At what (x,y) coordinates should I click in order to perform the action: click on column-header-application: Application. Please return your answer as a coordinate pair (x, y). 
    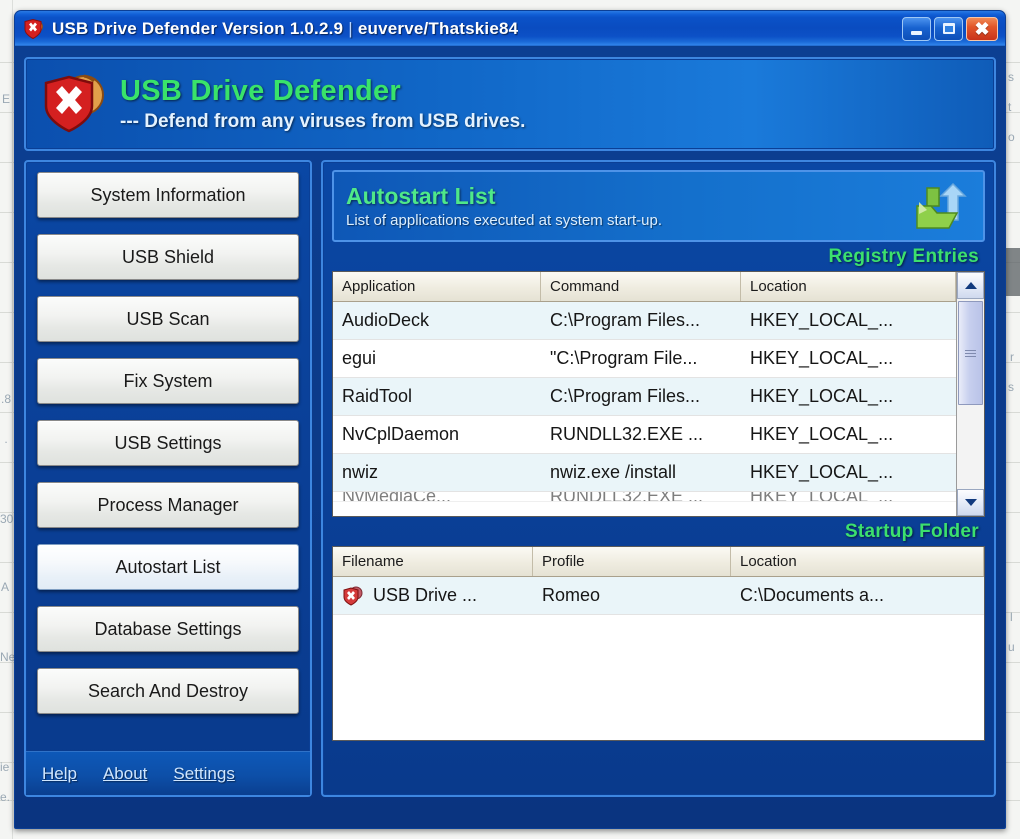
    Looking at the image, I should click on (437, 286).